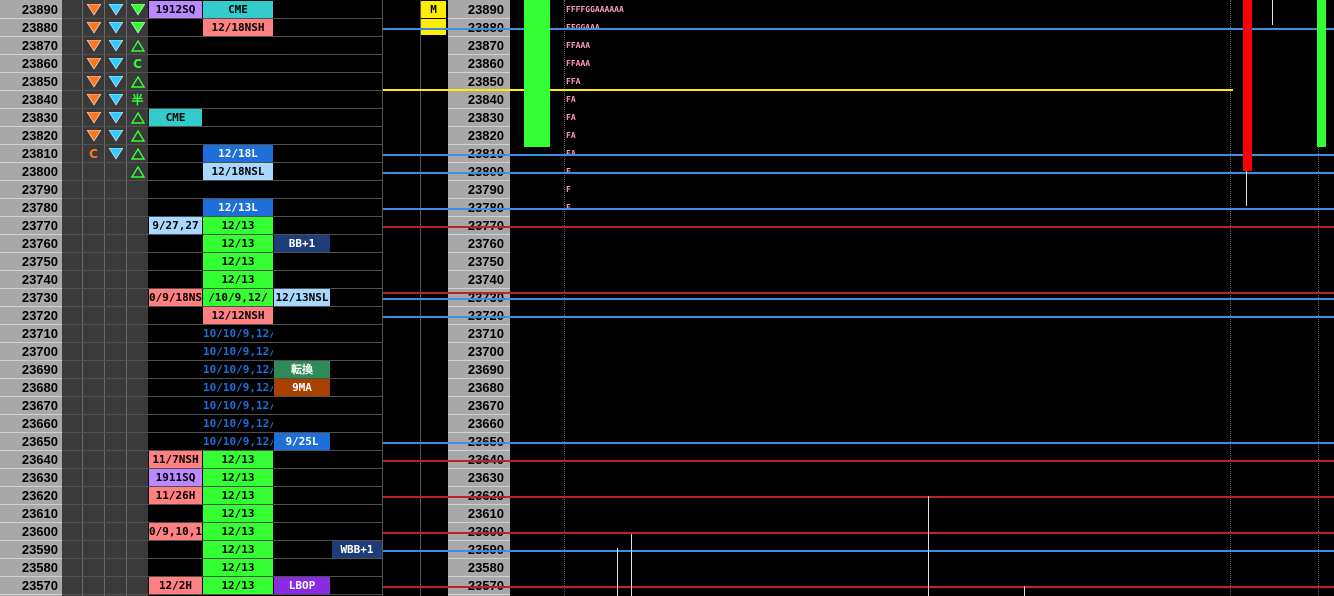 The width and height of the screenshot is (1334, 596). Describe the element at coordinates (1247, 85) in the screenshot. I see `red-range-bar` at that location.